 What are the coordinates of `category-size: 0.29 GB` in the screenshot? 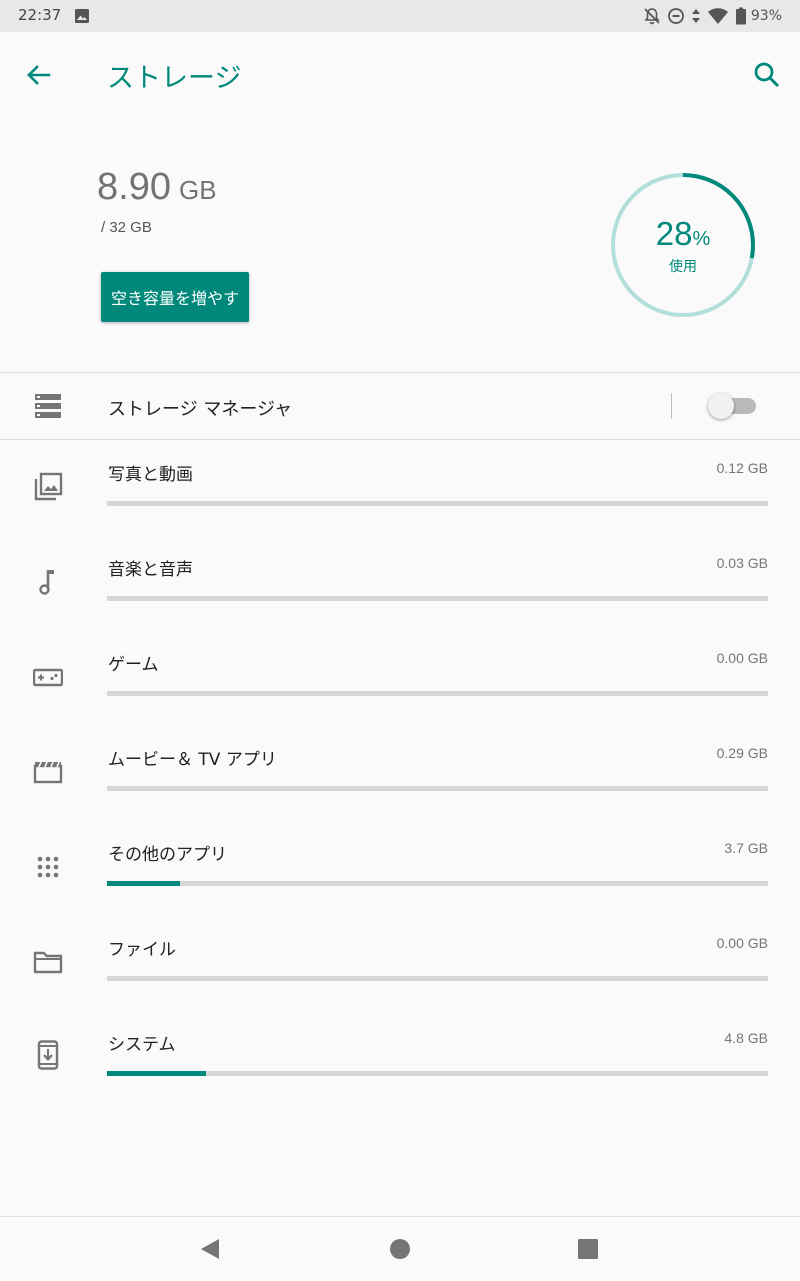 It's located at (742, 753).